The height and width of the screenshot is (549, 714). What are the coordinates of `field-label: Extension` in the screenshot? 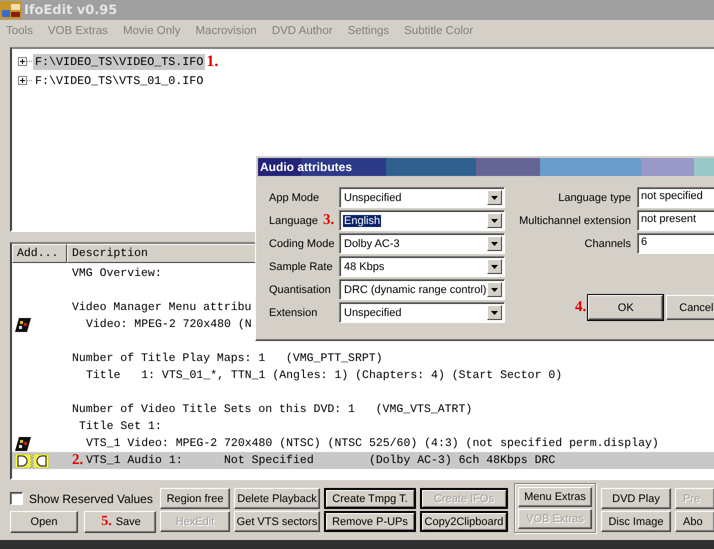 It's located at (293, 312).